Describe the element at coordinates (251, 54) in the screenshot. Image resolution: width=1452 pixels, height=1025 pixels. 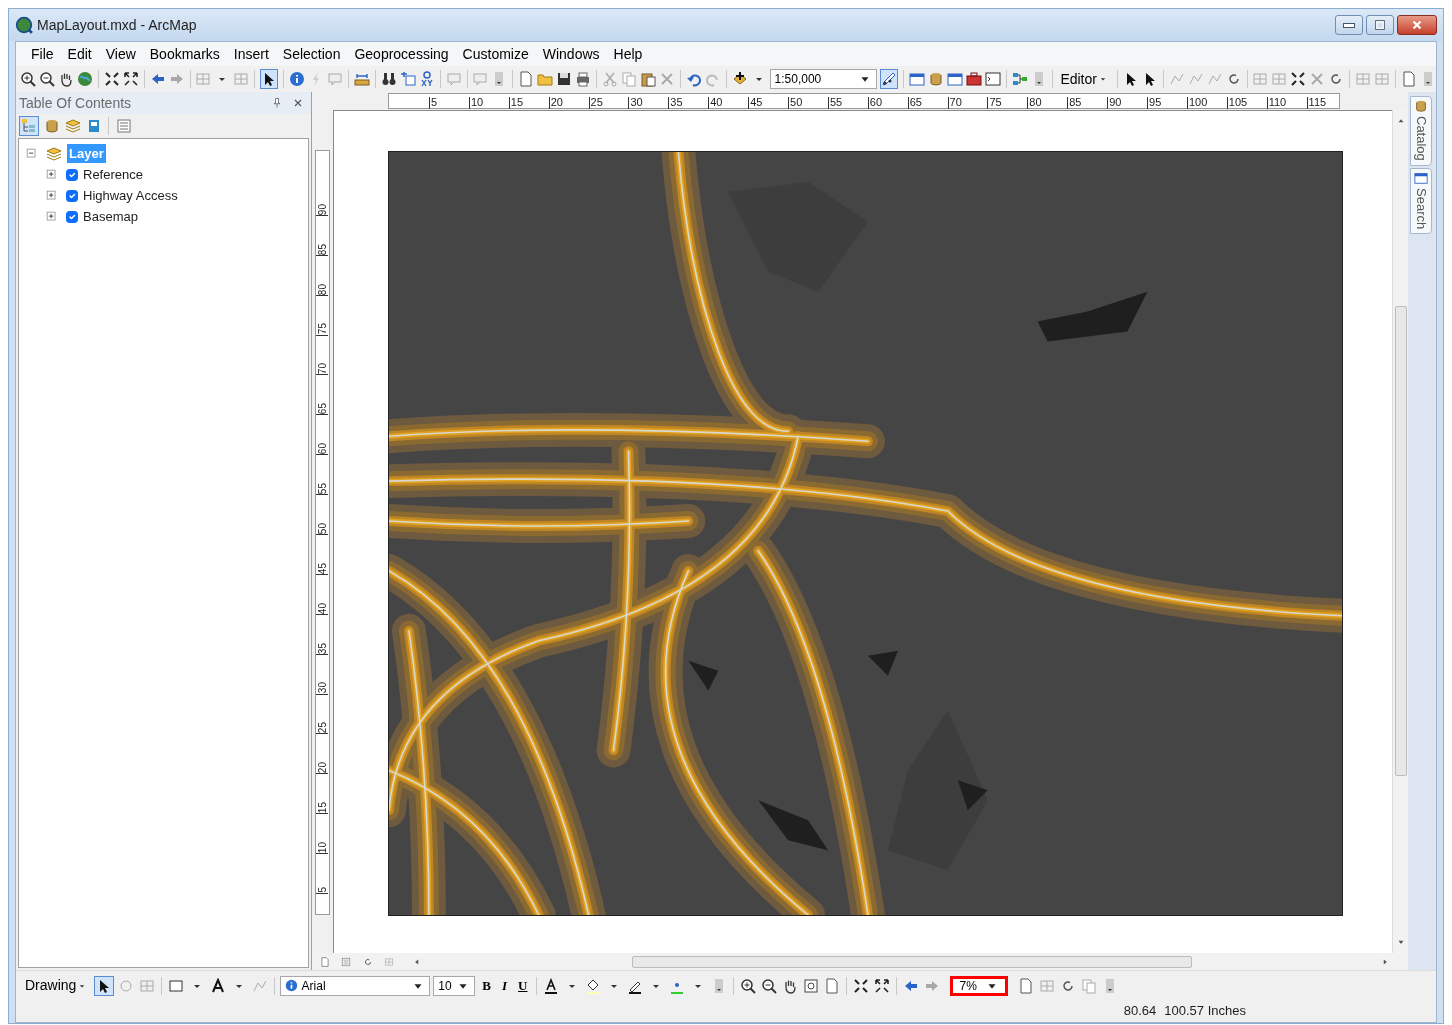
I see `menu-item: Insert` at that location.